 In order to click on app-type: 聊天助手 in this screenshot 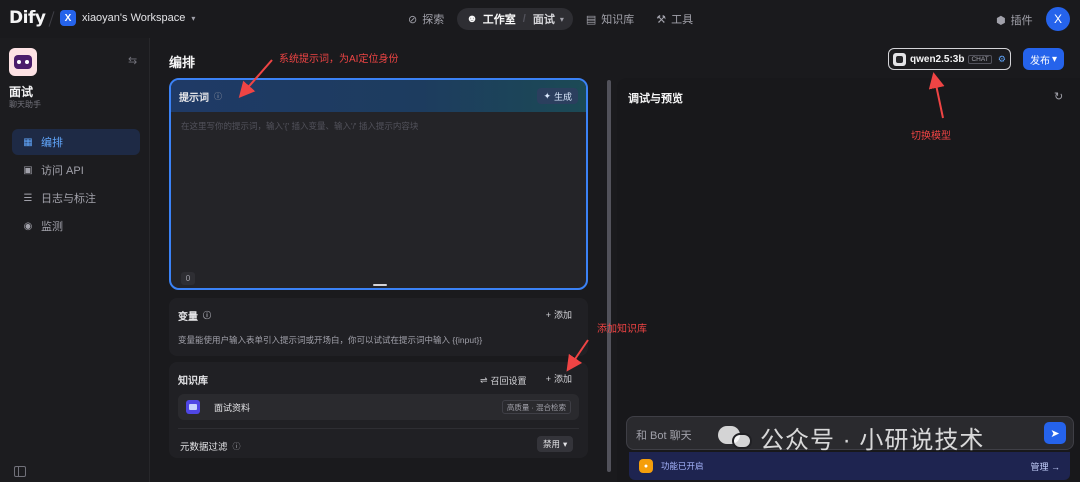, I will do `click(25, 104)`.